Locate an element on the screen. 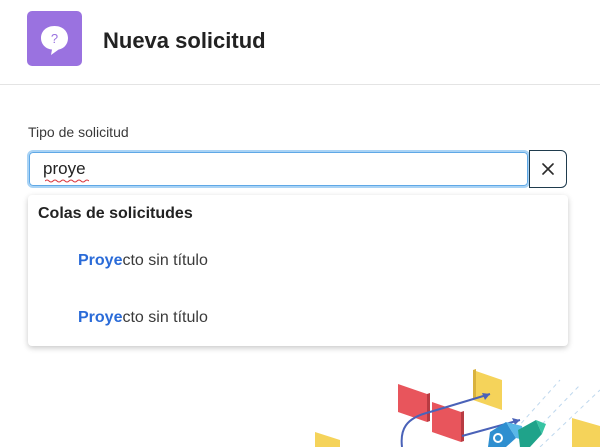  request-type-input is located at coordinates (278, 169).